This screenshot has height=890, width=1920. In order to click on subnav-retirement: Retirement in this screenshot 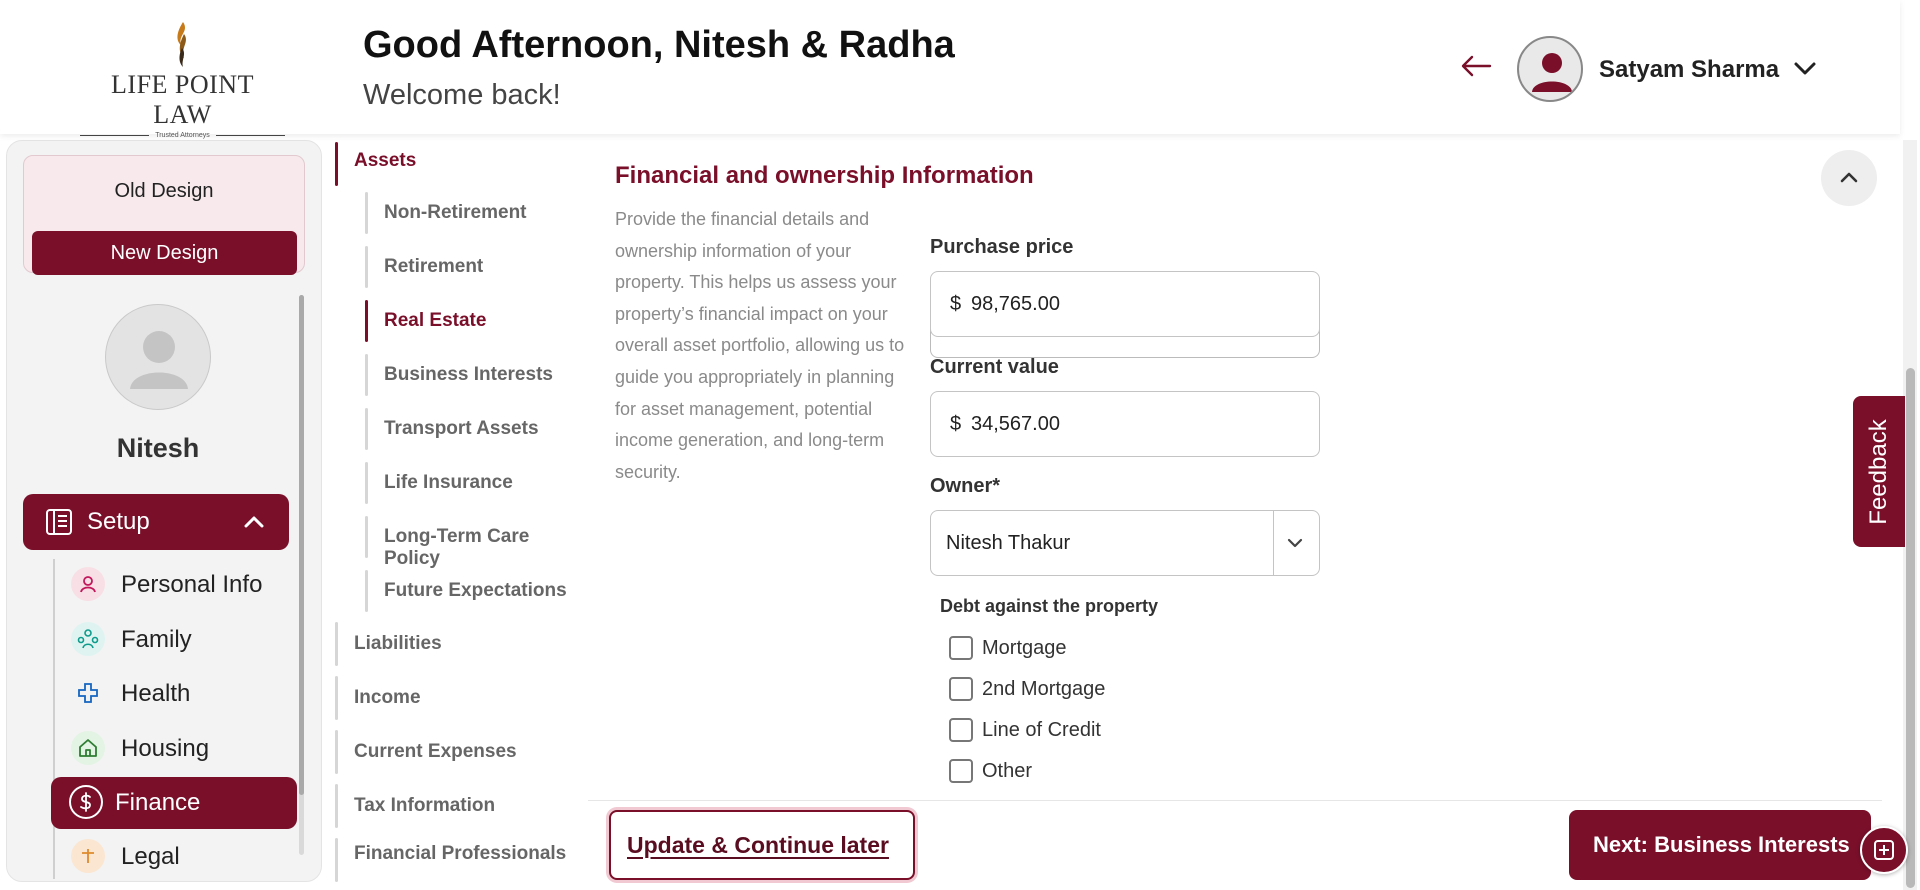, I will do `click(433, 267)`.